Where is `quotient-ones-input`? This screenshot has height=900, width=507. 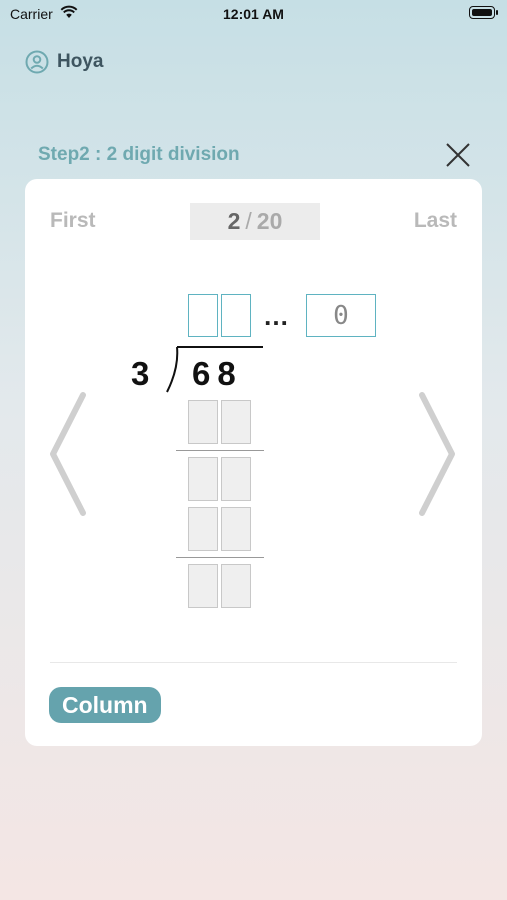
quotient-ones-input is located at coordinates (236, 315).